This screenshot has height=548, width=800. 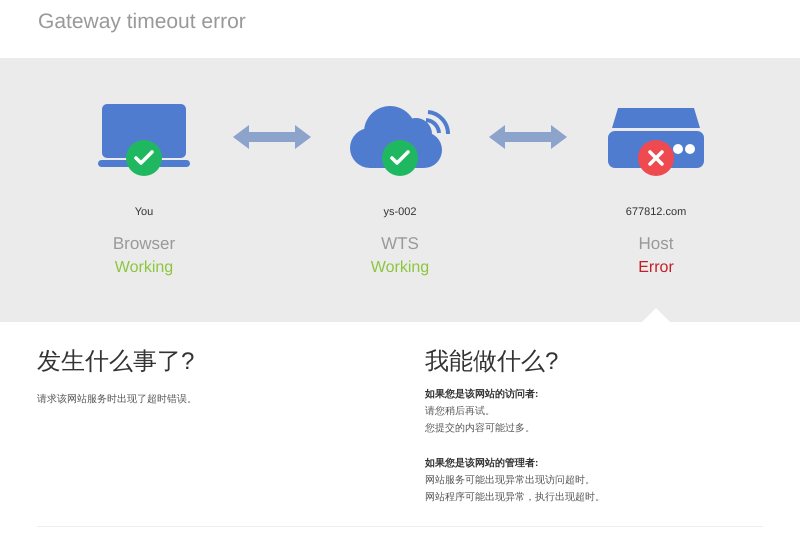 I want to click on group-title: 如果您是该网站的管理者:, so click(x=482, y=463).